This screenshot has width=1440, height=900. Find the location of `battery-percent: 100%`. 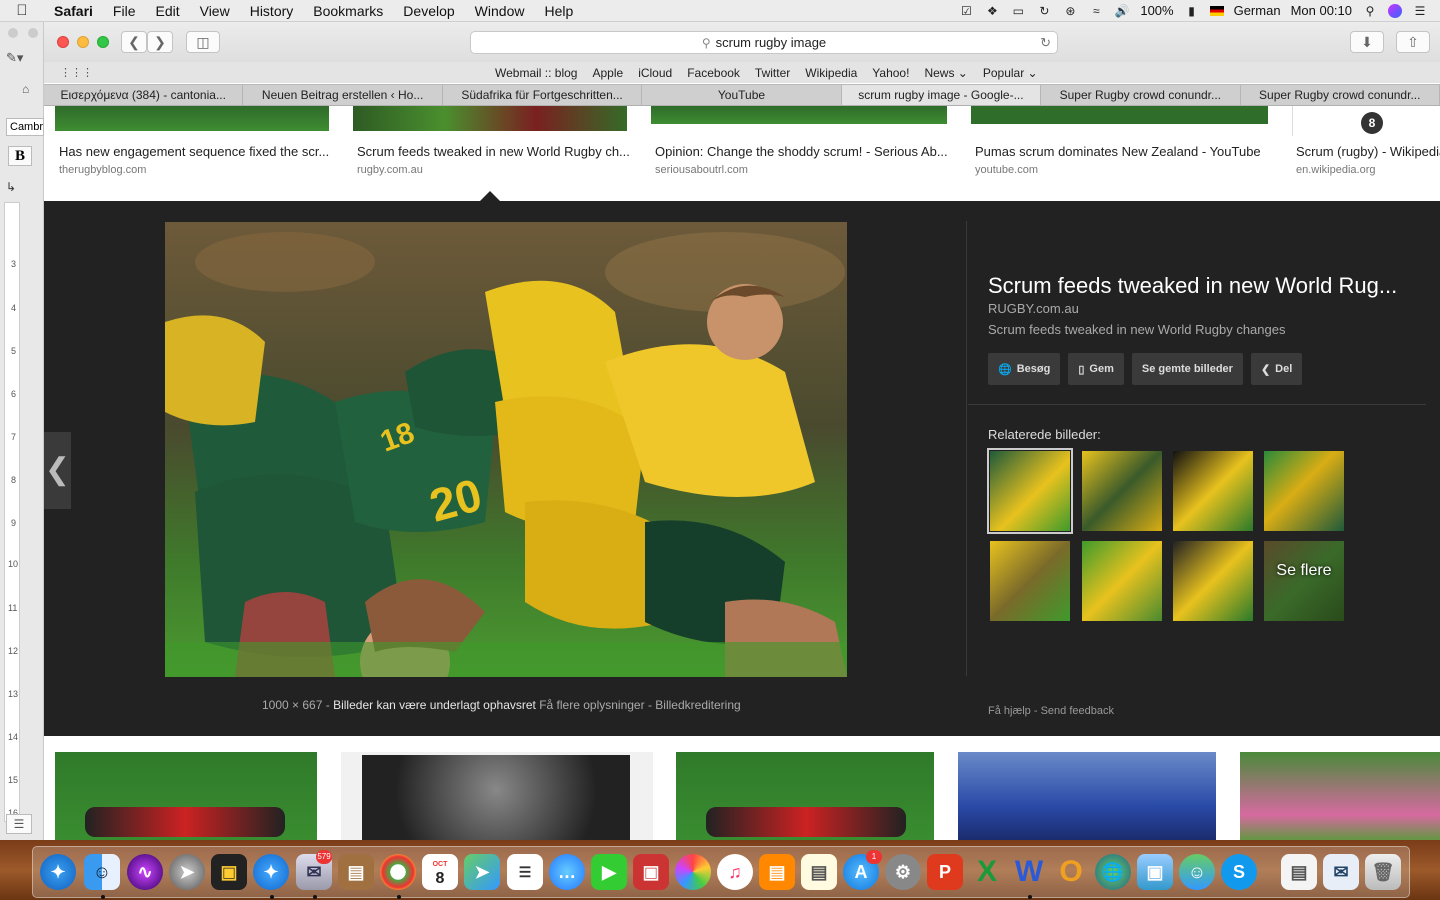

battery-percent: 100% is located at coordinates (1156, 10).